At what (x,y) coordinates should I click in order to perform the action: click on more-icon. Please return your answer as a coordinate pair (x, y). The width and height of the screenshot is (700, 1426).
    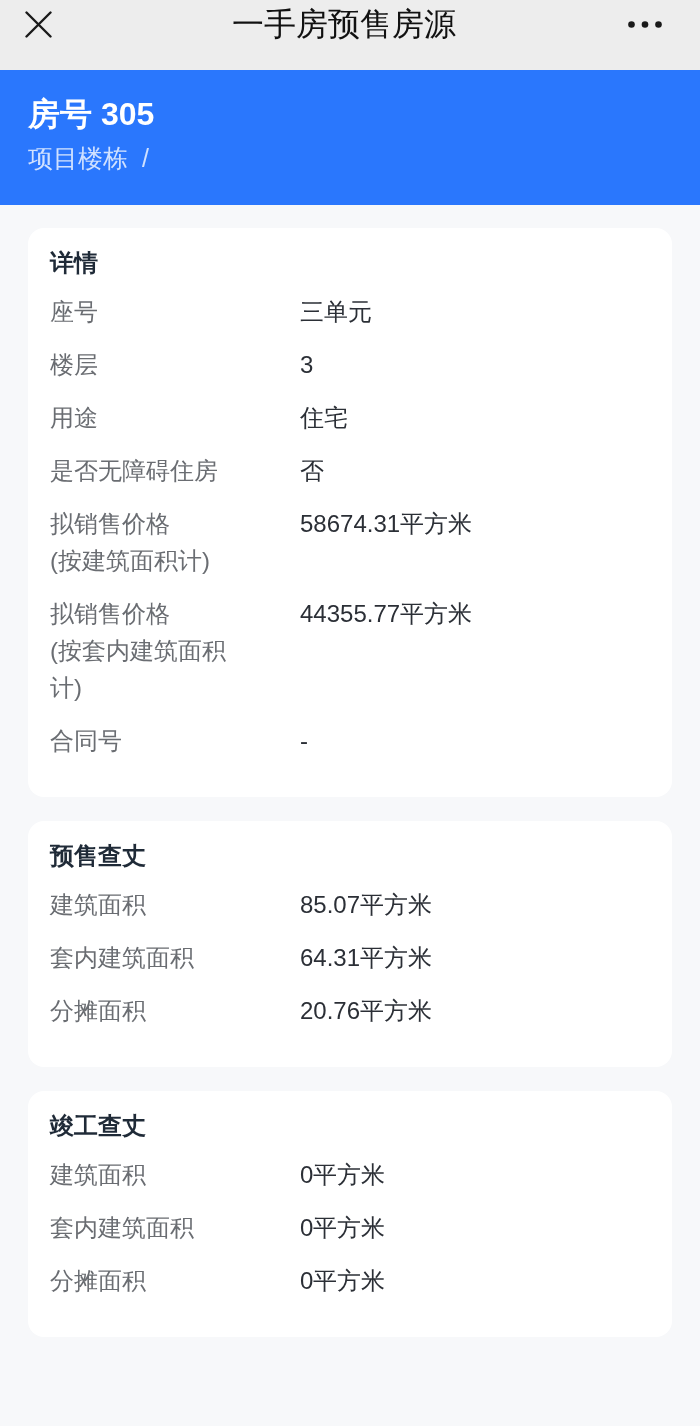
    Looking at the image, I should click on (645, 24).